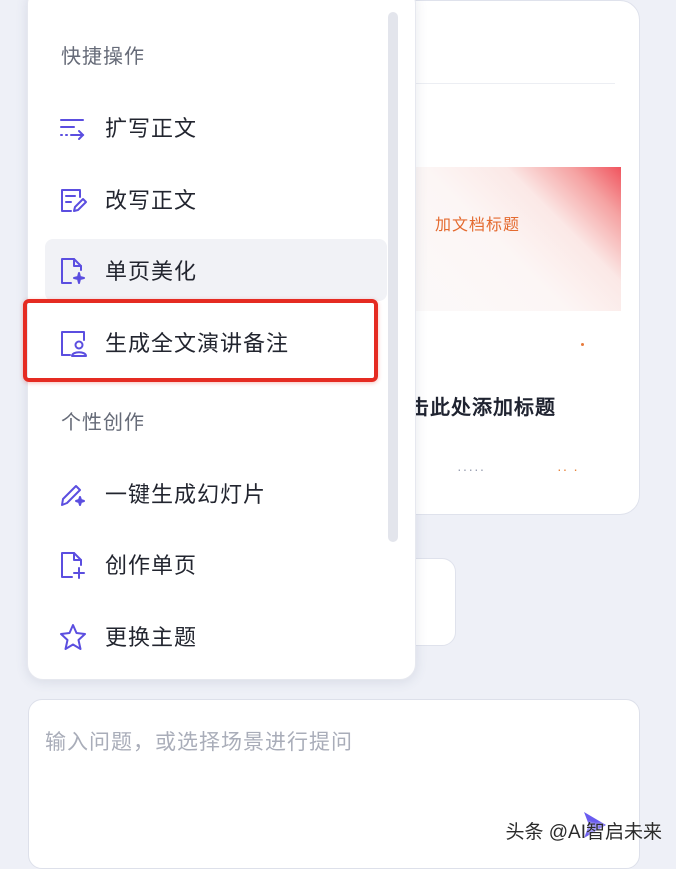 This screenshot has height=869, width=676. Describe the element at coordinates (103, 423) in the screenshot. I see `section-title-creative: 个性创作` at that location.